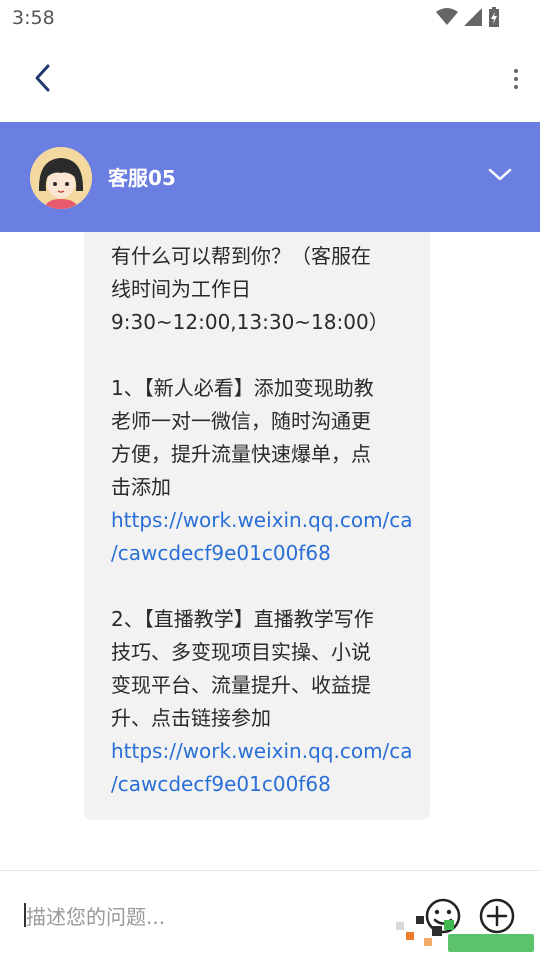  Describe the element at coordinates (270, 751) in the screenshot. I see `item2-link: https://work.weixin.qq.com/ca` at that location.